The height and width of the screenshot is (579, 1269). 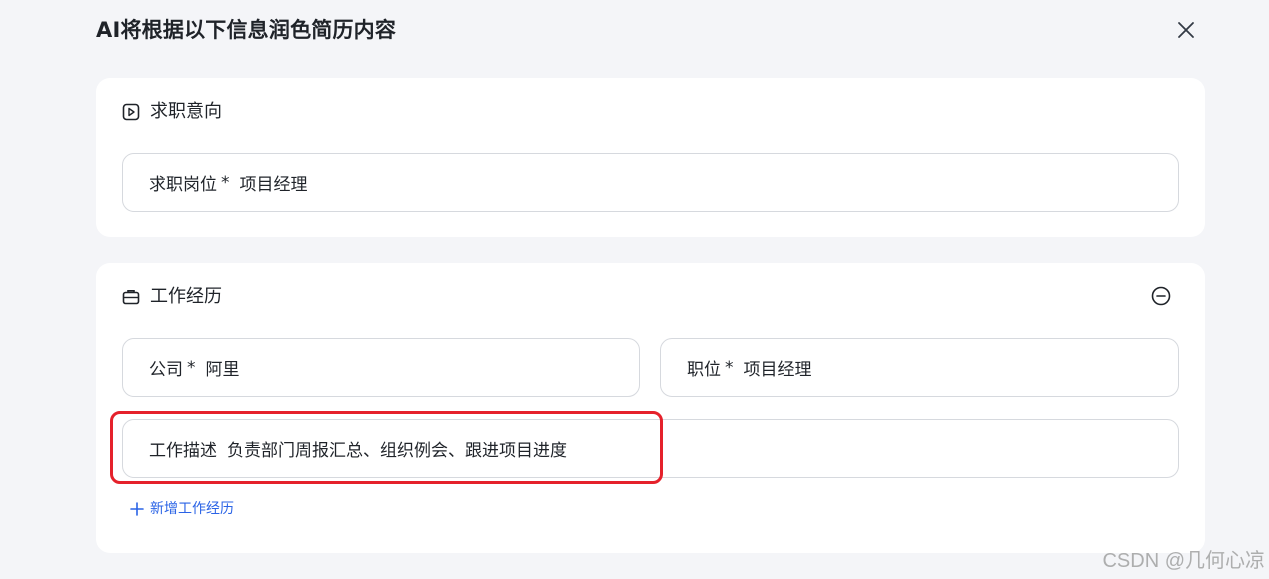 What do you see at coordinates (650, 182) in the screenshot?
I see `job-position-field: 求职岗位 * 项目经理` at bounding box center [650, 182].